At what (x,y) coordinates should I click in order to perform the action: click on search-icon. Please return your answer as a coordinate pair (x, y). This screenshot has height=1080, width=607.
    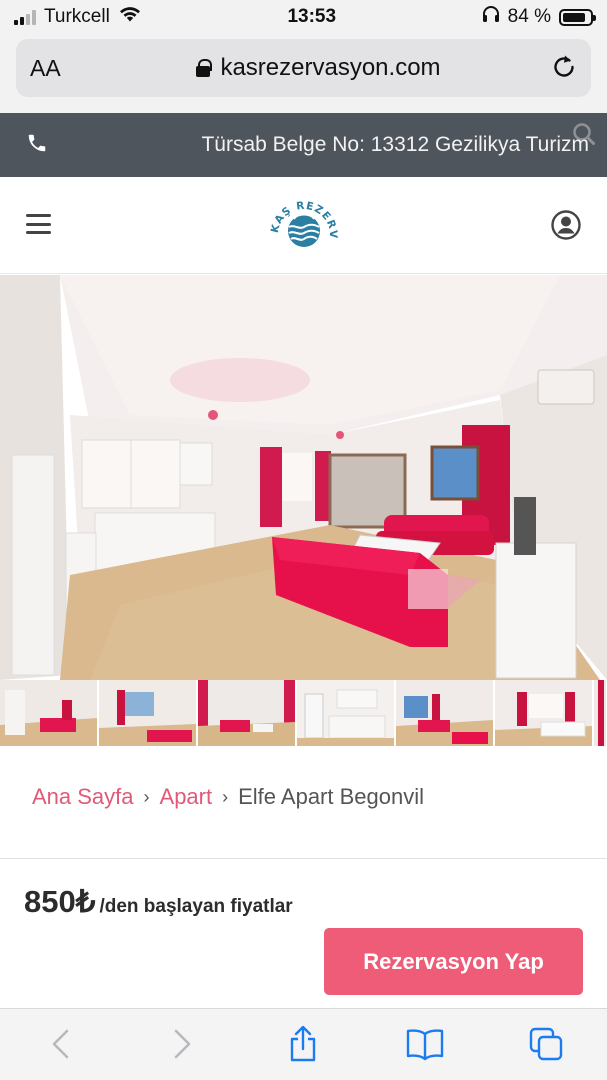
    Looking at the image, I should click on (584, 136).